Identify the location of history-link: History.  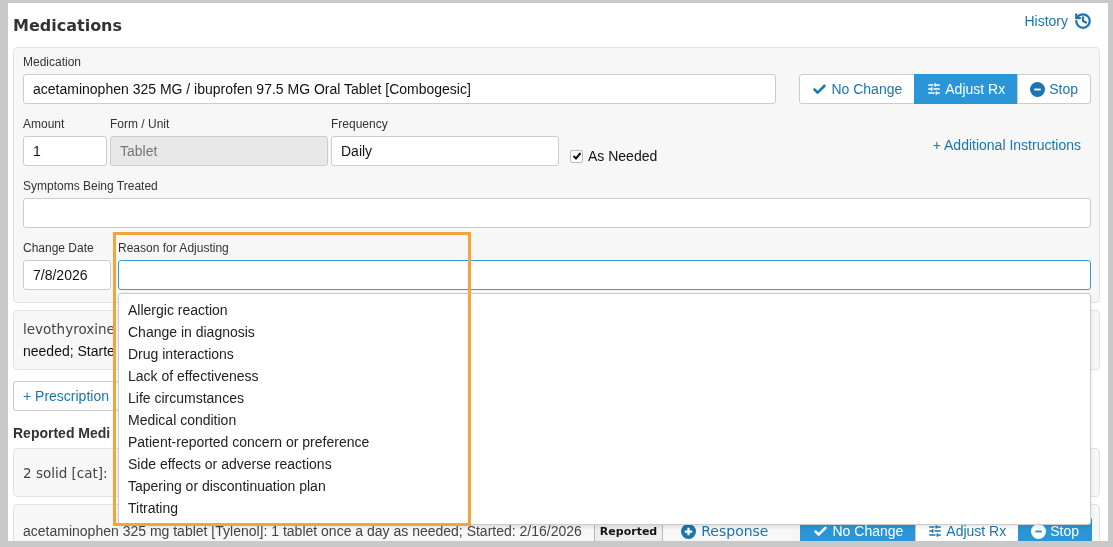
(1058, 21).